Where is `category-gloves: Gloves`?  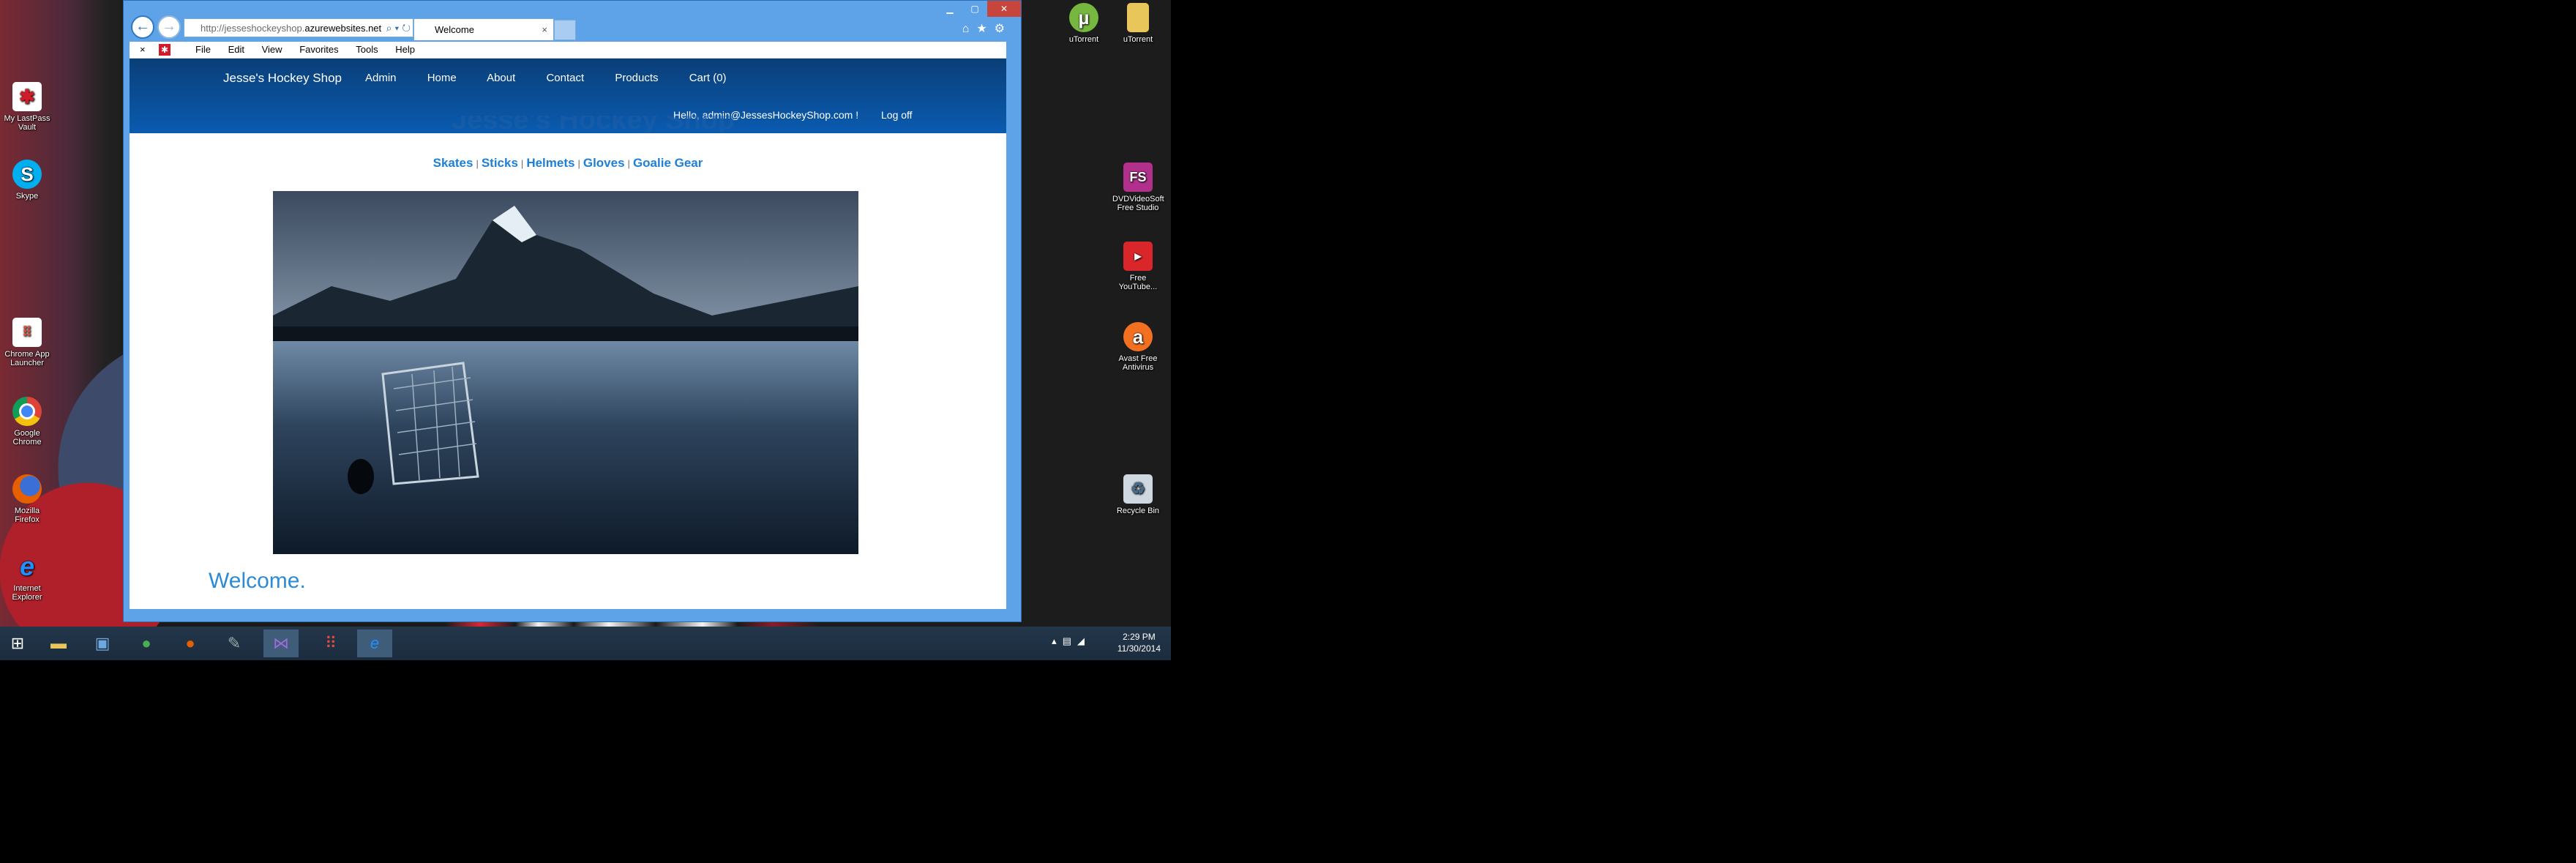 category-gloves: Gloves is located at coordinates (604, 163).